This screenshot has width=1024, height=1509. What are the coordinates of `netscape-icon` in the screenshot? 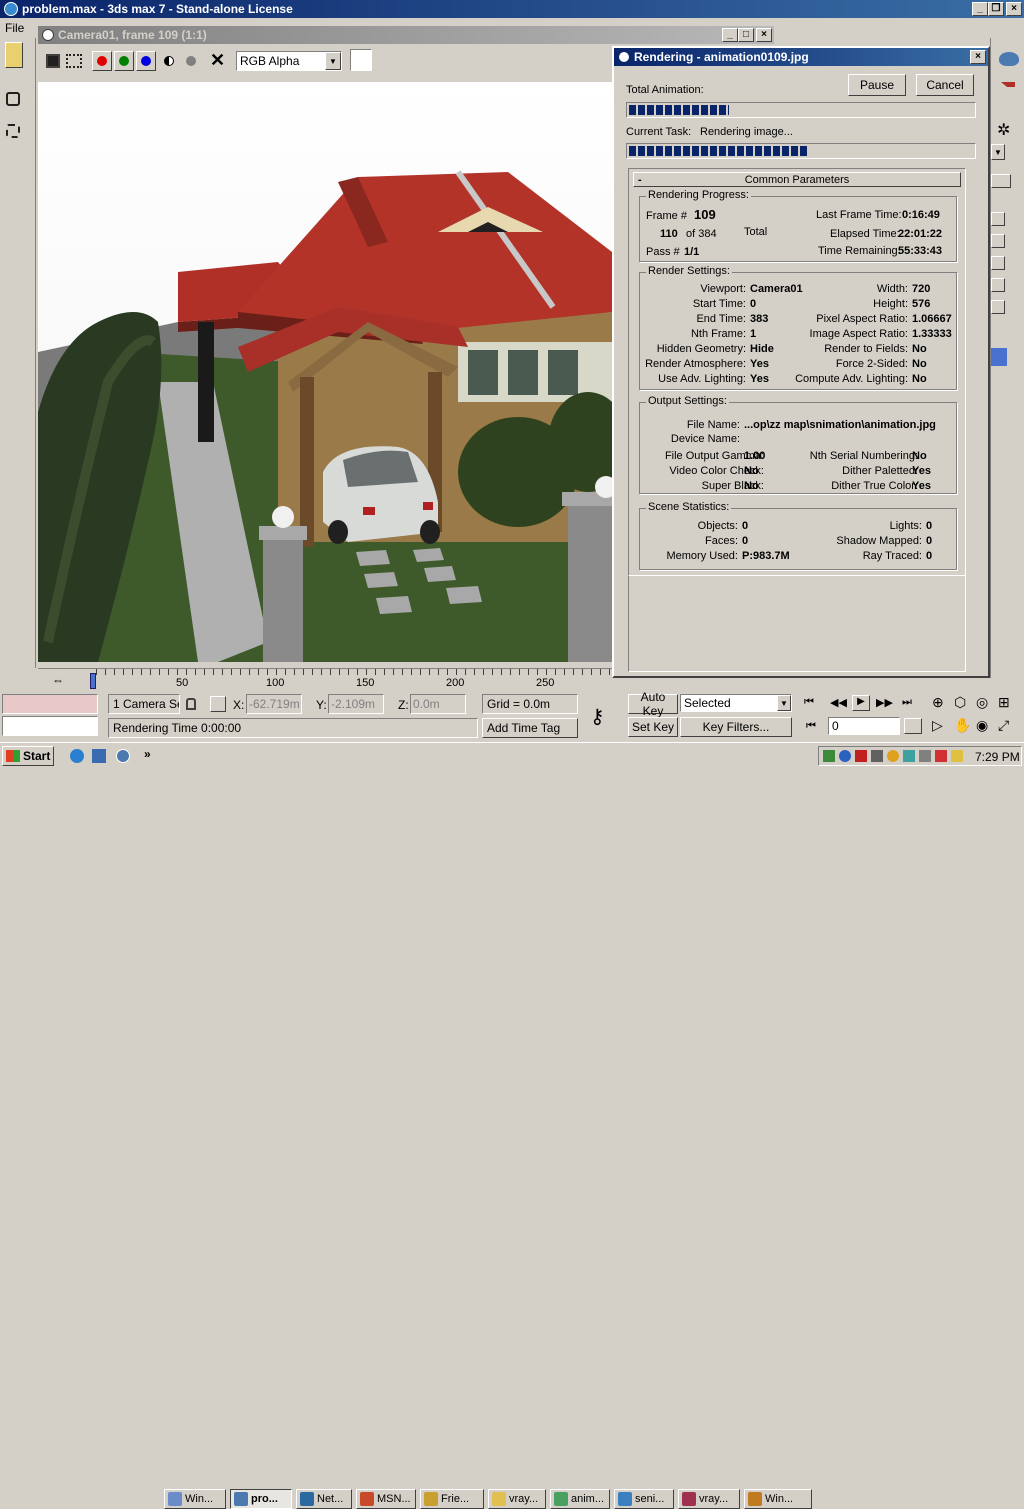 It's located at (307, 1499).